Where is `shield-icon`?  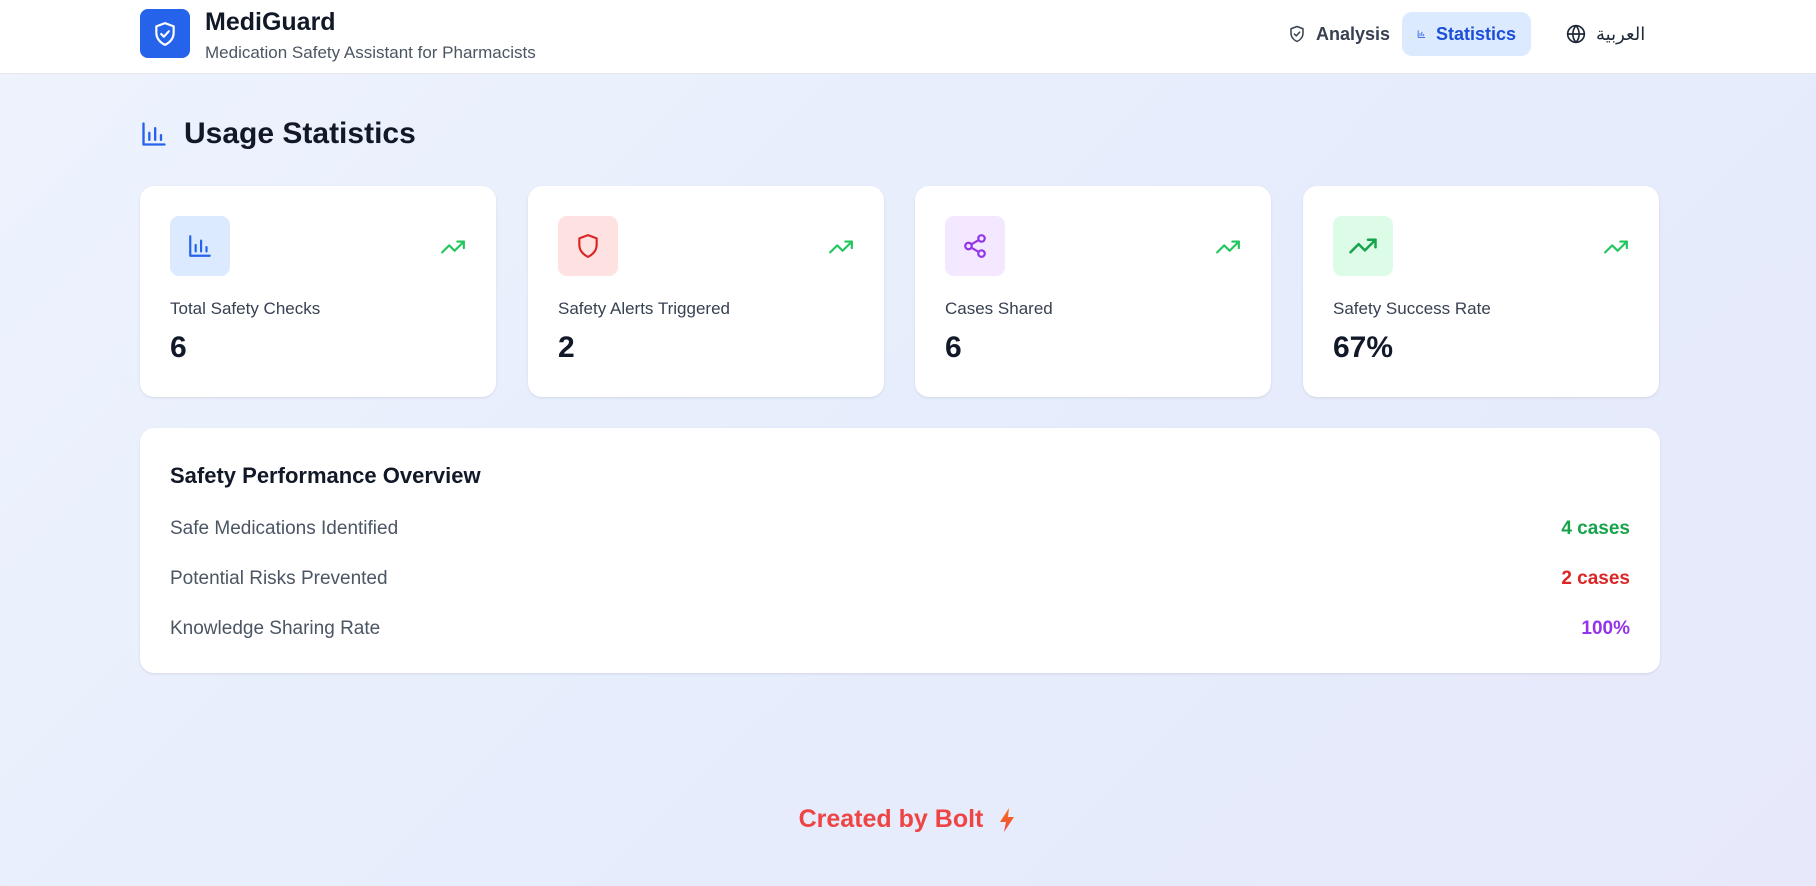 shield-icon is located at coordinates (588, 246).